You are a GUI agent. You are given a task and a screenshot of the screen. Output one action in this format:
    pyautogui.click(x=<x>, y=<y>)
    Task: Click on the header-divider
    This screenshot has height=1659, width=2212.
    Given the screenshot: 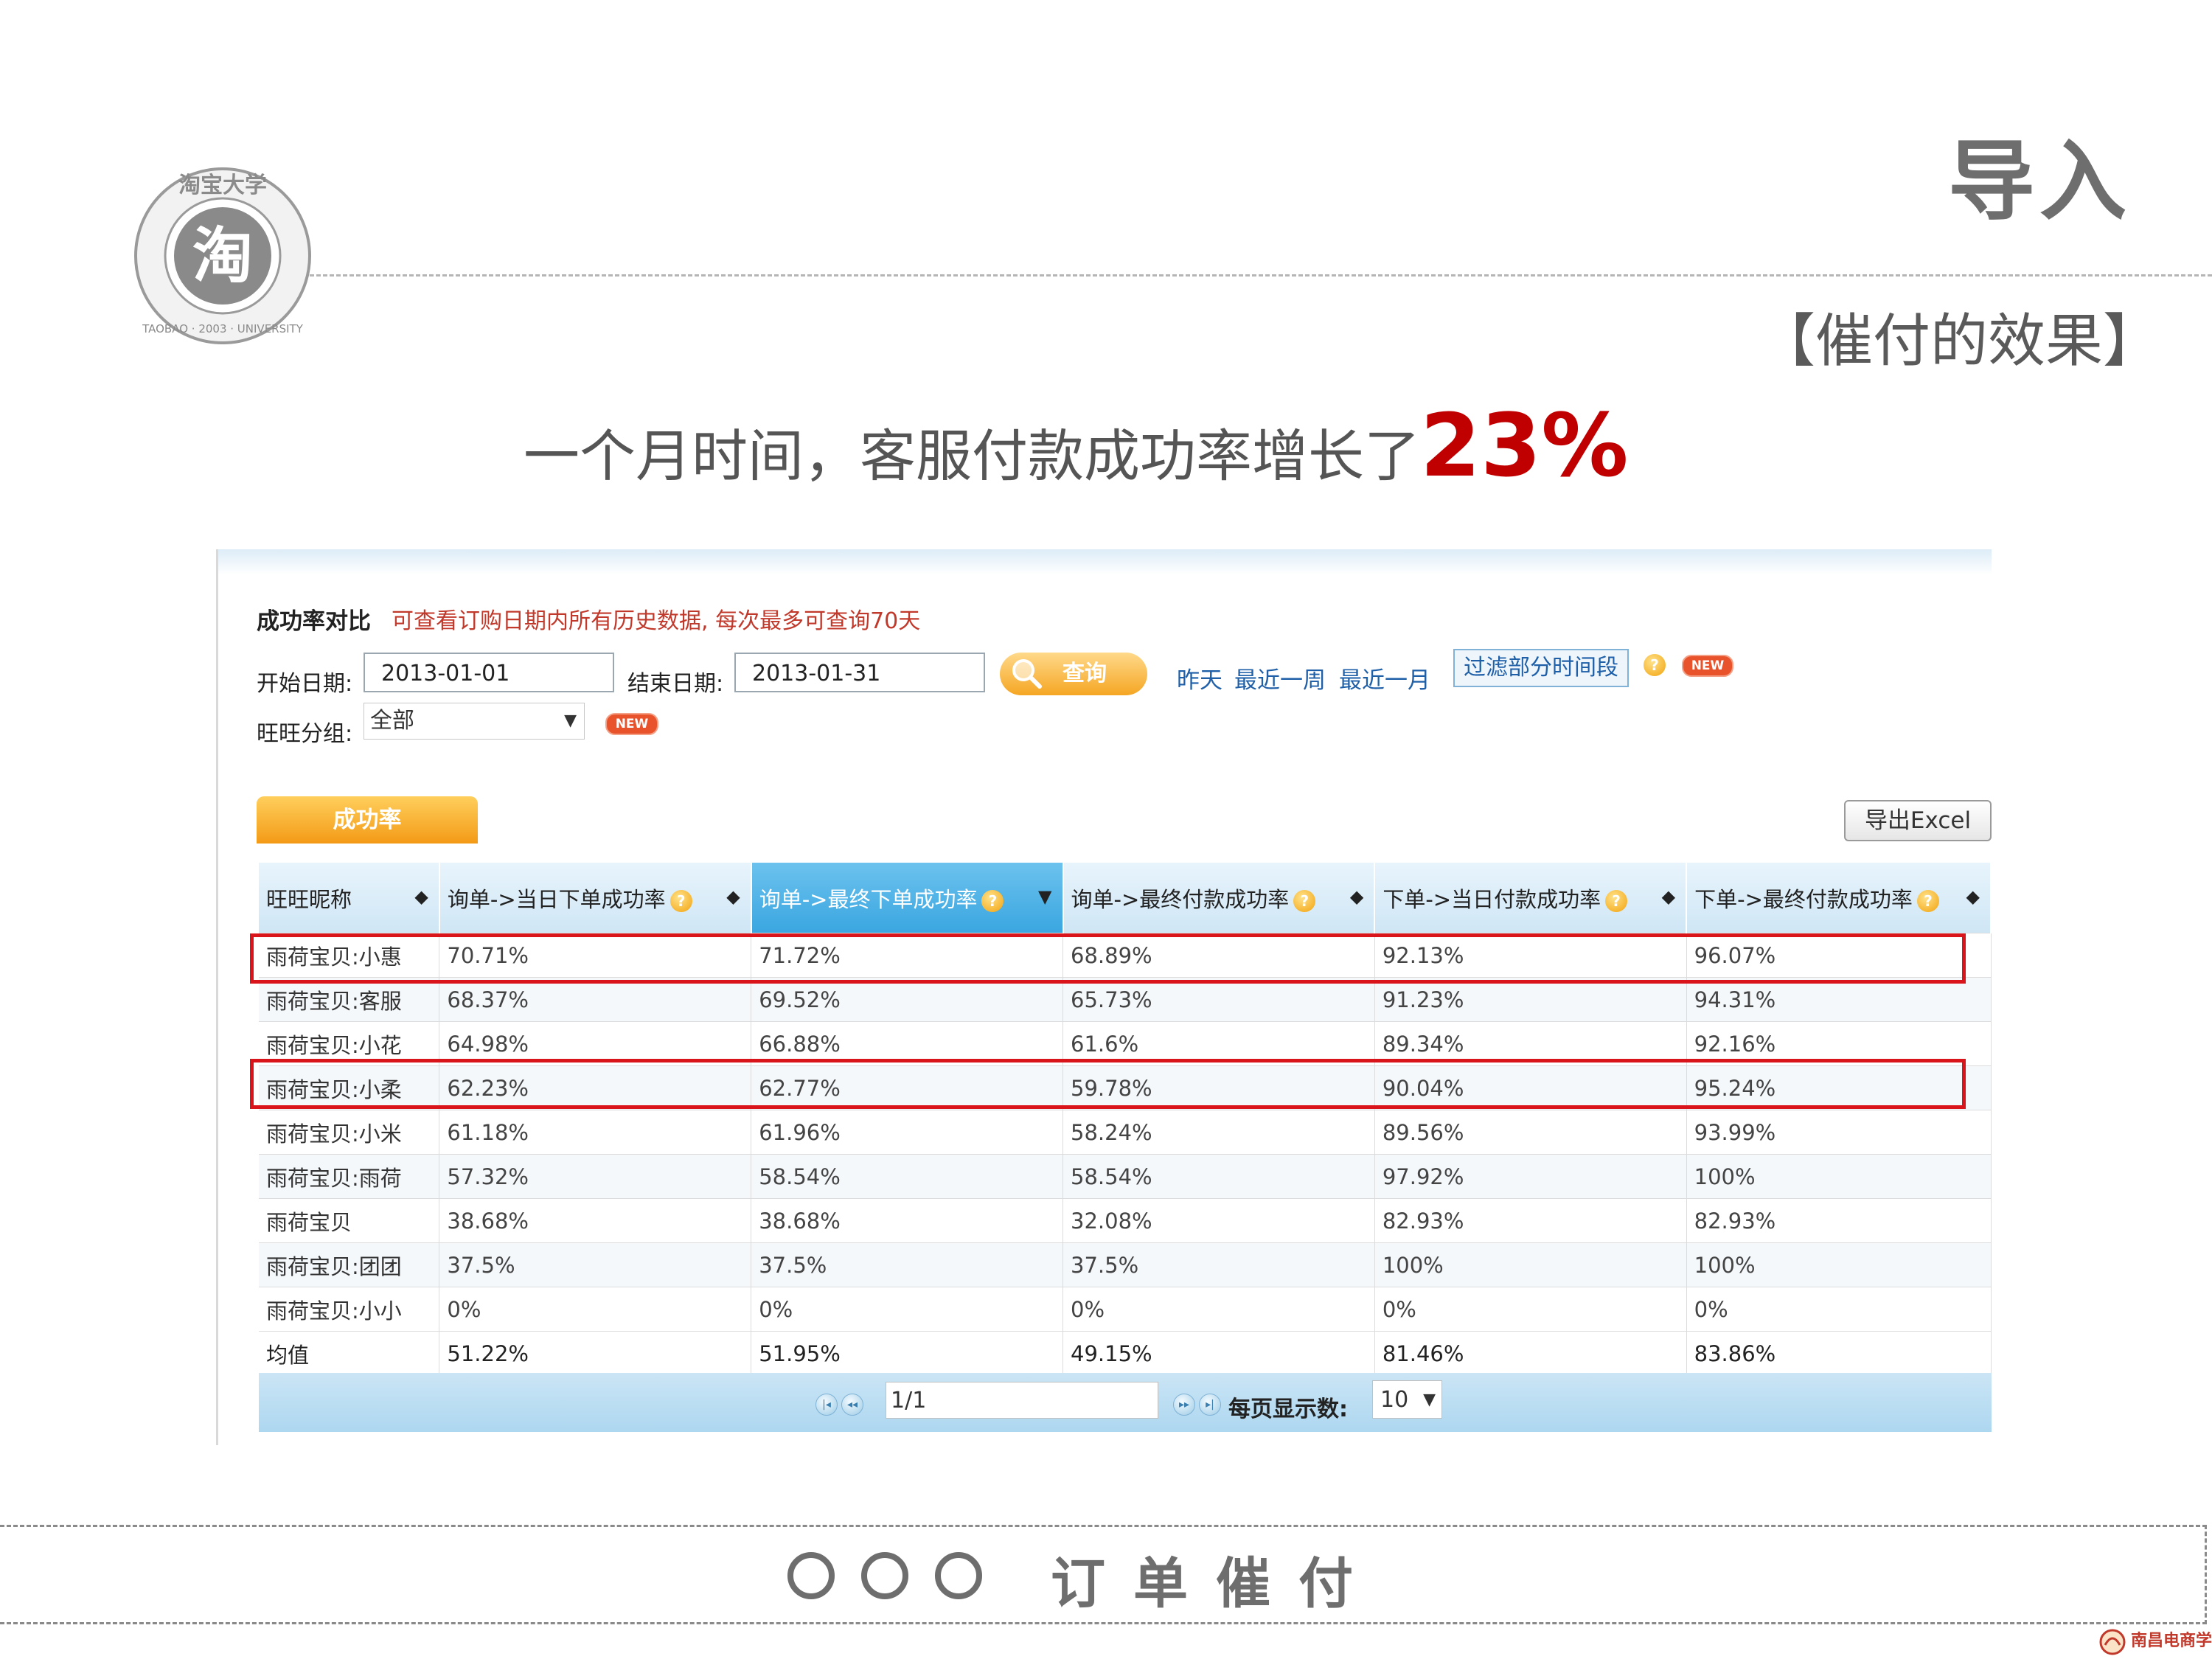 What is the action you would take?
    pyautogui.click(x=1261, y=275)
    